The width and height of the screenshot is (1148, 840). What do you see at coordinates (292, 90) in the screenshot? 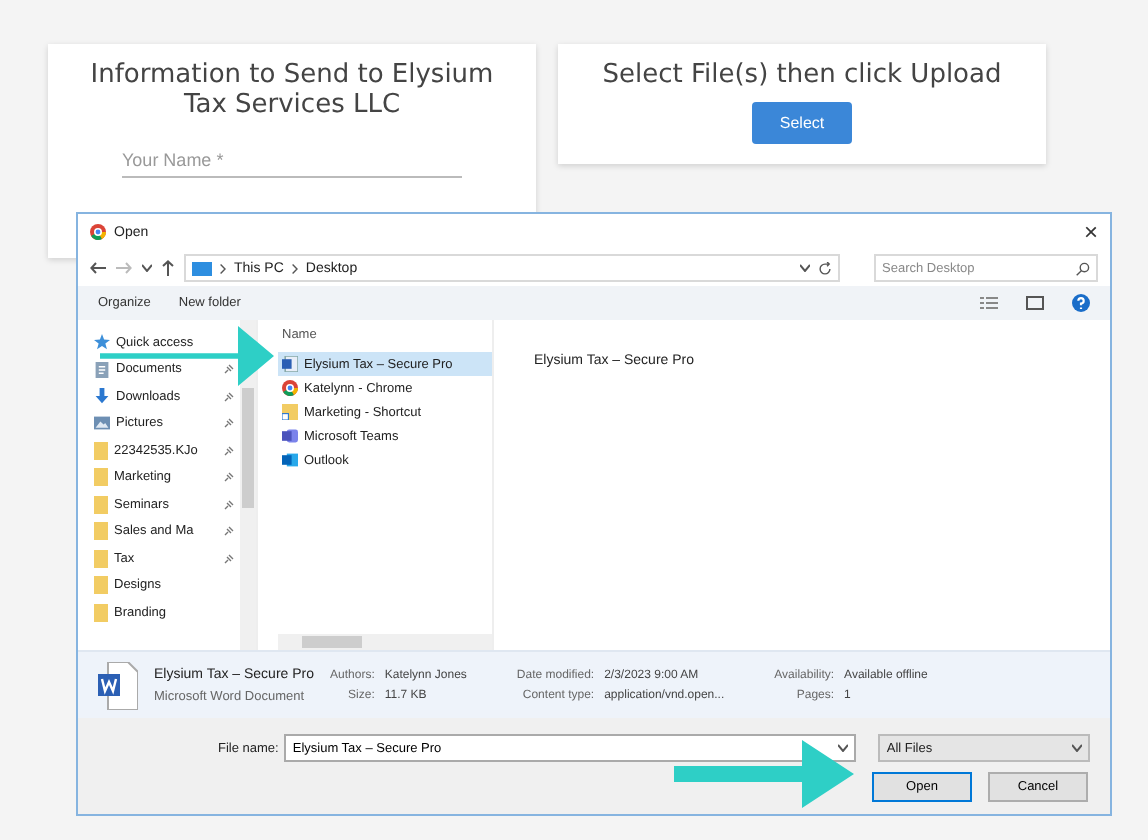
I see `card-title: Information to Send to Elysium Tax Services LLC` at bounding box center [292, 90].